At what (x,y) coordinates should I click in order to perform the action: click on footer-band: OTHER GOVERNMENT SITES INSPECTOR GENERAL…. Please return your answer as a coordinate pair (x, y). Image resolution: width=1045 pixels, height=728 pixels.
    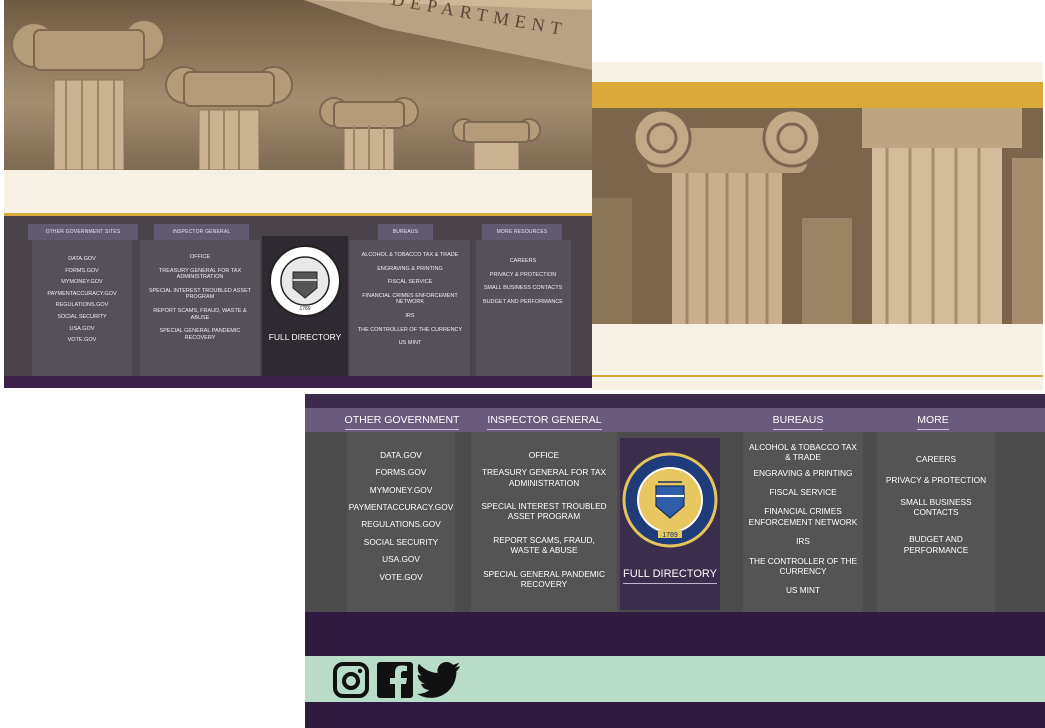
    Looking at the image, I should click on (298, 296).